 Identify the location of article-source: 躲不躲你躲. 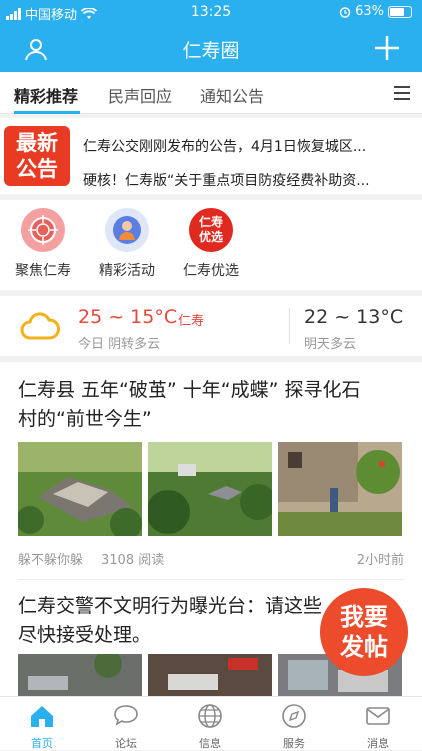
(51, 560).